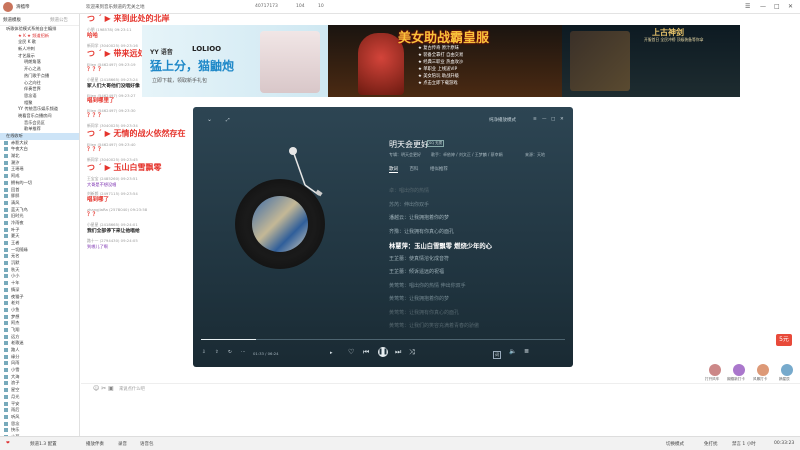  I want to click on channel-tree-item: 晓看音乐点播房间, so click(39, 116).